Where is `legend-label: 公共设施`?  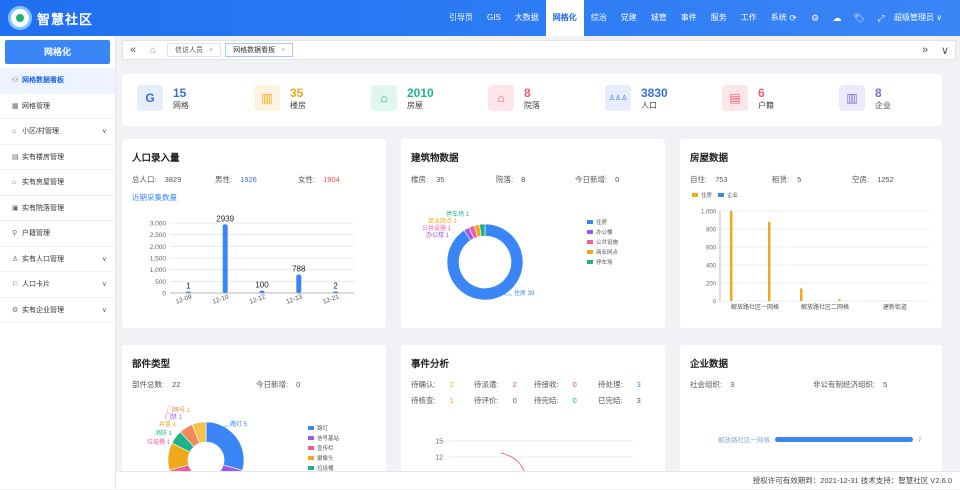 legend-label: 公共设施 is located at coordinates (607, 242).